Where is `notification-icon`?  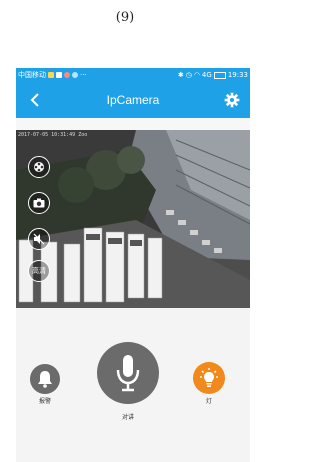
notification-icon is located at coordinates (51, 75).